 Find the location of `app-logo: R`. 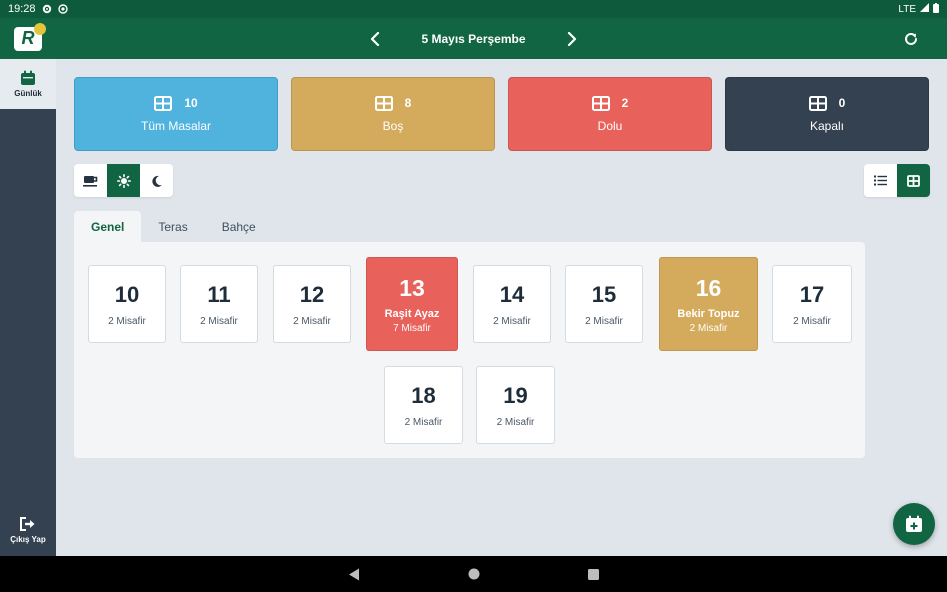

app-logo: R is located at coordinates (28, 38).